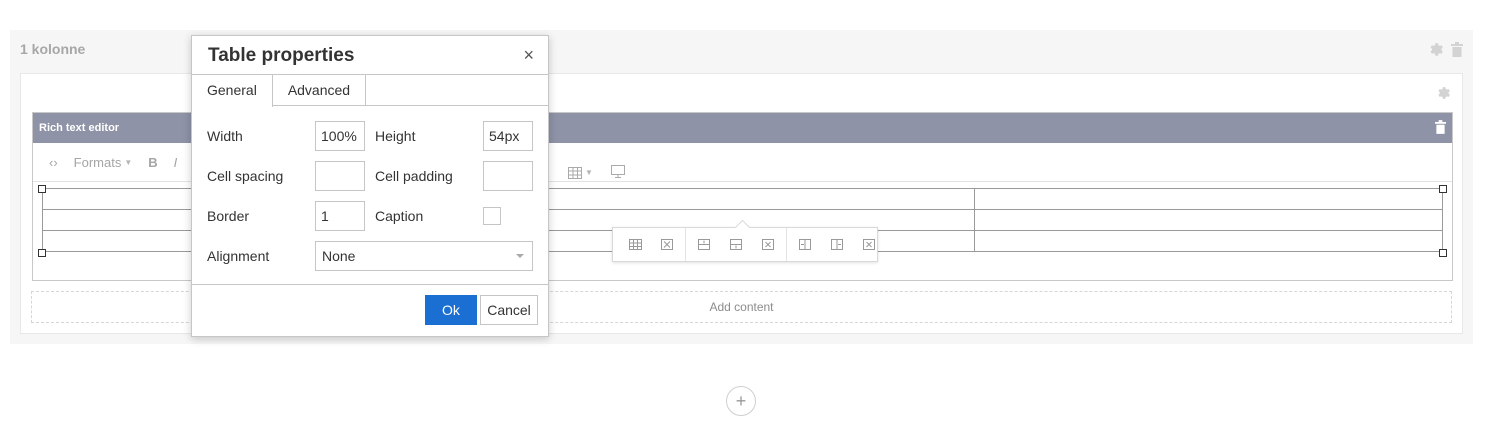 This screenshot has width=1502, height=436. What do you see at coordinates (395, 136) in the screenshot?
I see `height-label: Height` at bounding box center [395, 136].